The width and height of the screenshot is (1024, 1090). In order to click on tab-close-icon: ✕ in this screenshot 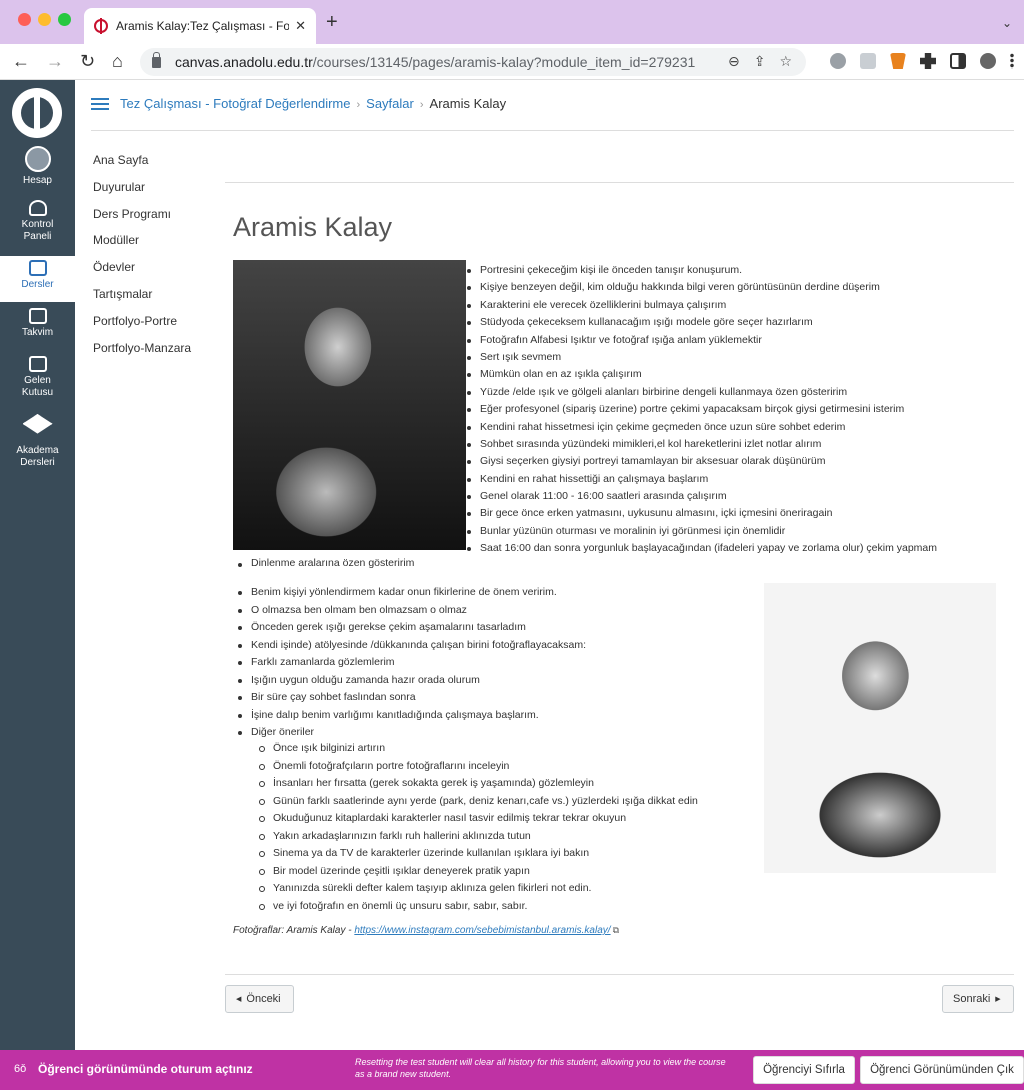, I will do `click(300, 26)`.